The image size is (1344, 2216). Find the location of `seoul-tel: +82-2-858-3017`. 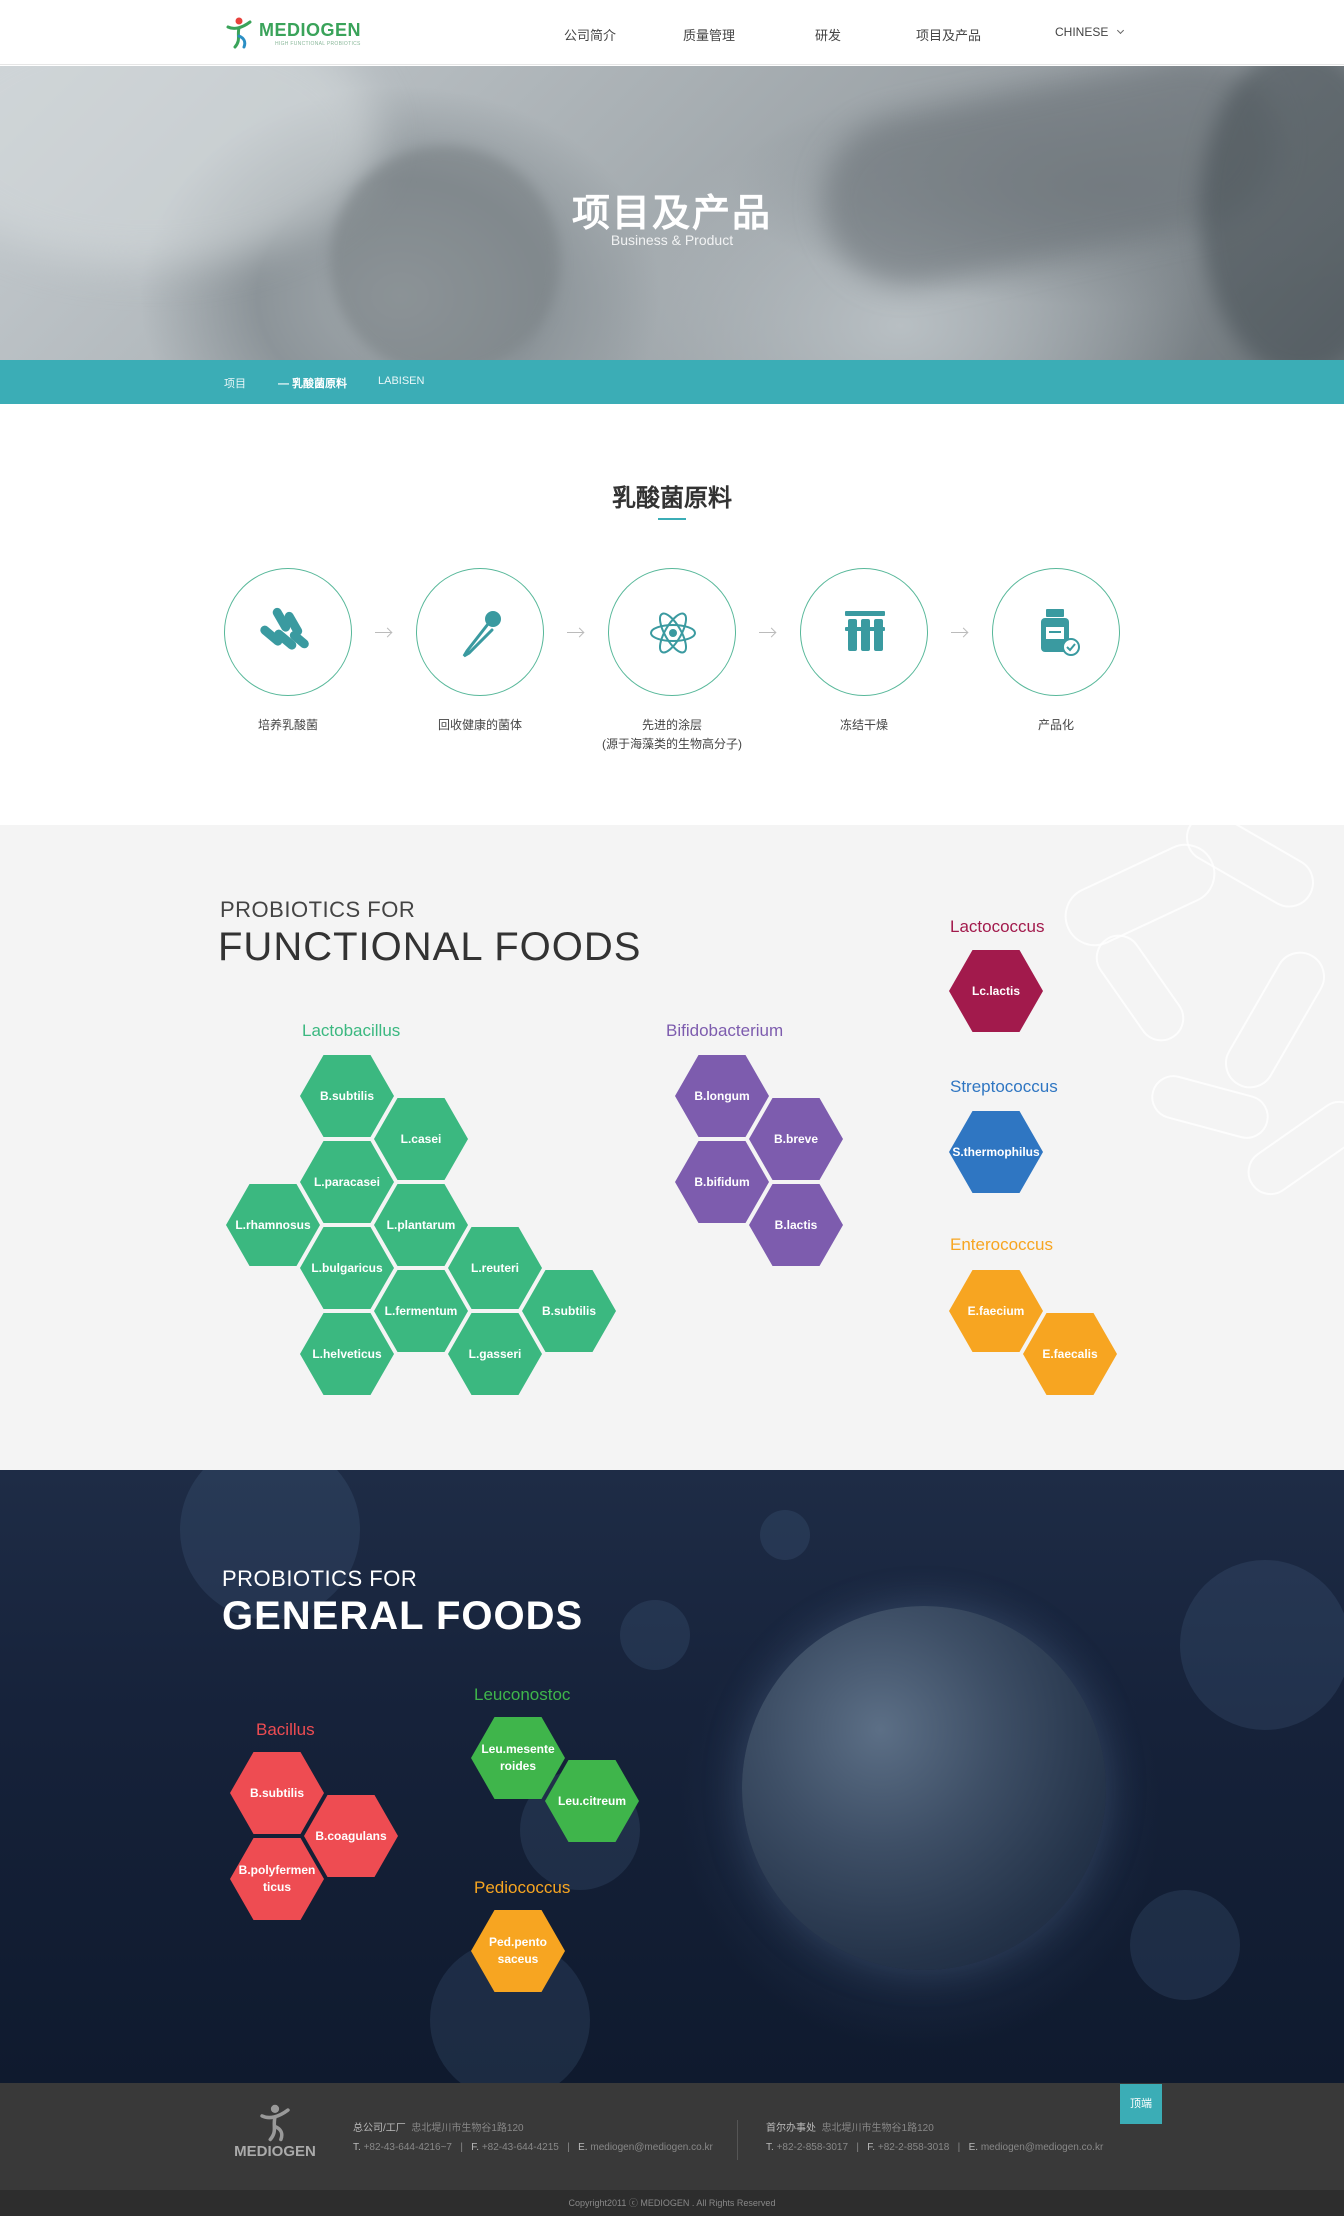

seoul-tel: +82-2-858-3017 is located at coordinates (812, 2147).